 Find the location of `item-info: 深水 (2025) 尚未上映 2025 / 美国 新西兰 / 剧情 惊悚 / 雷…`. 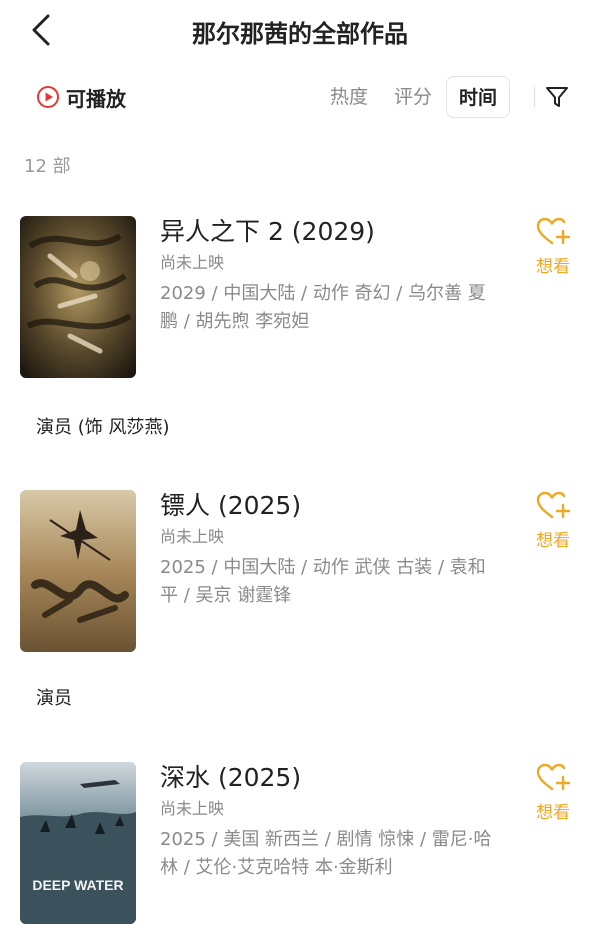

item-info: 深水 (2025) 尚未上映 2025 / 美国 新西兰 / 剧情 惊悚 / 雷… is located at coordinates (330, 822).